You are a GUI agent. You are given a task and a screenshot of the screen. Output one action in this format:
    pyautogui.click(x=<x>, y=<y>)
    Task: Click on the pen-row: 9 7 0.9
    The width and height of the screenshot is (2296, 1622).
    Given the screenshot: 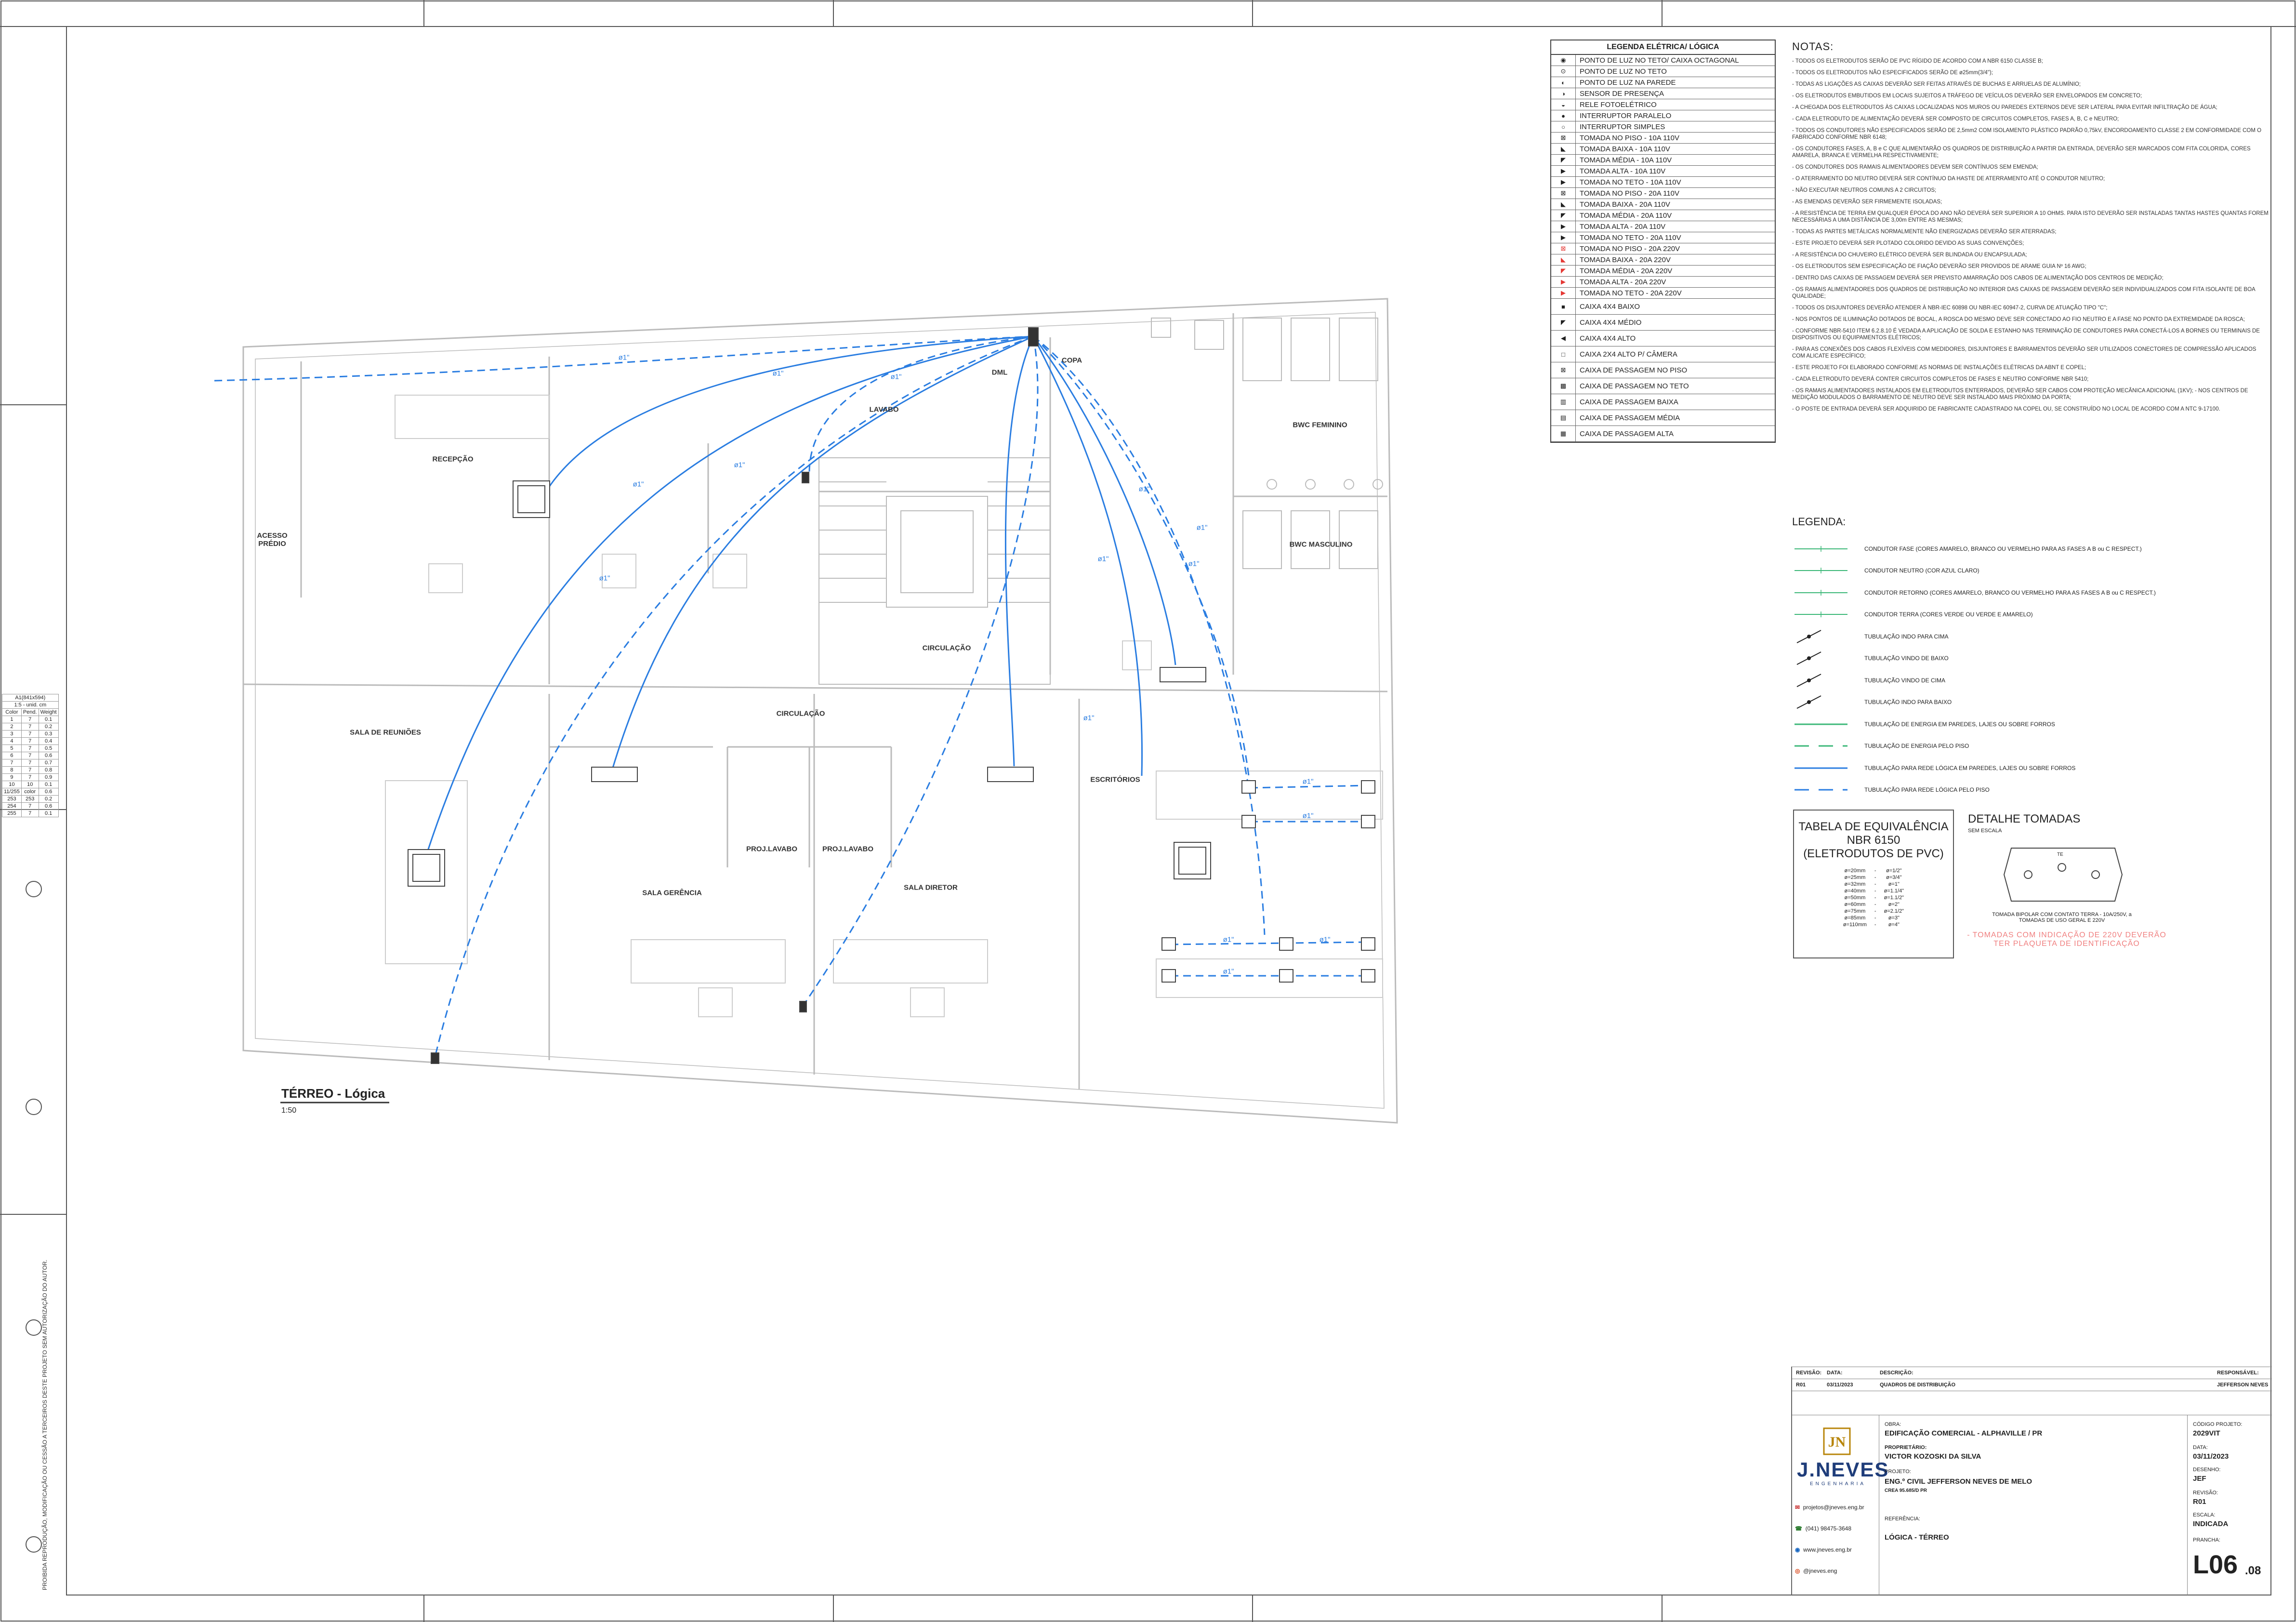 What is the action you would take?
    pyautogui.click(x=30, y=777)
    